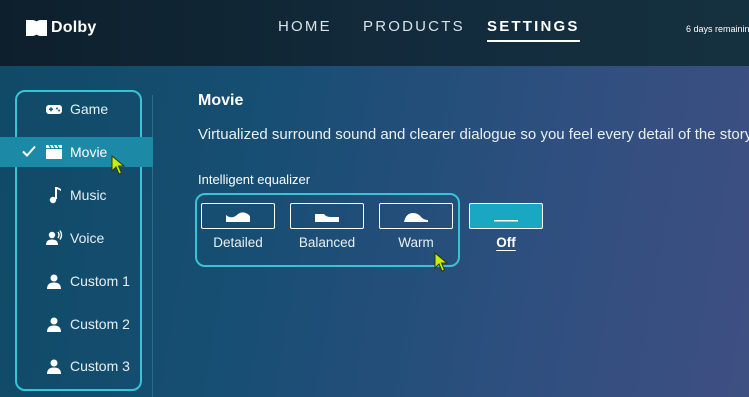 The width and height of the screenshot is (749, 397). What do you see at coordinates (506, 216) in the screenshot?
I see `eq-off-button` at bounding box center [506, 216].